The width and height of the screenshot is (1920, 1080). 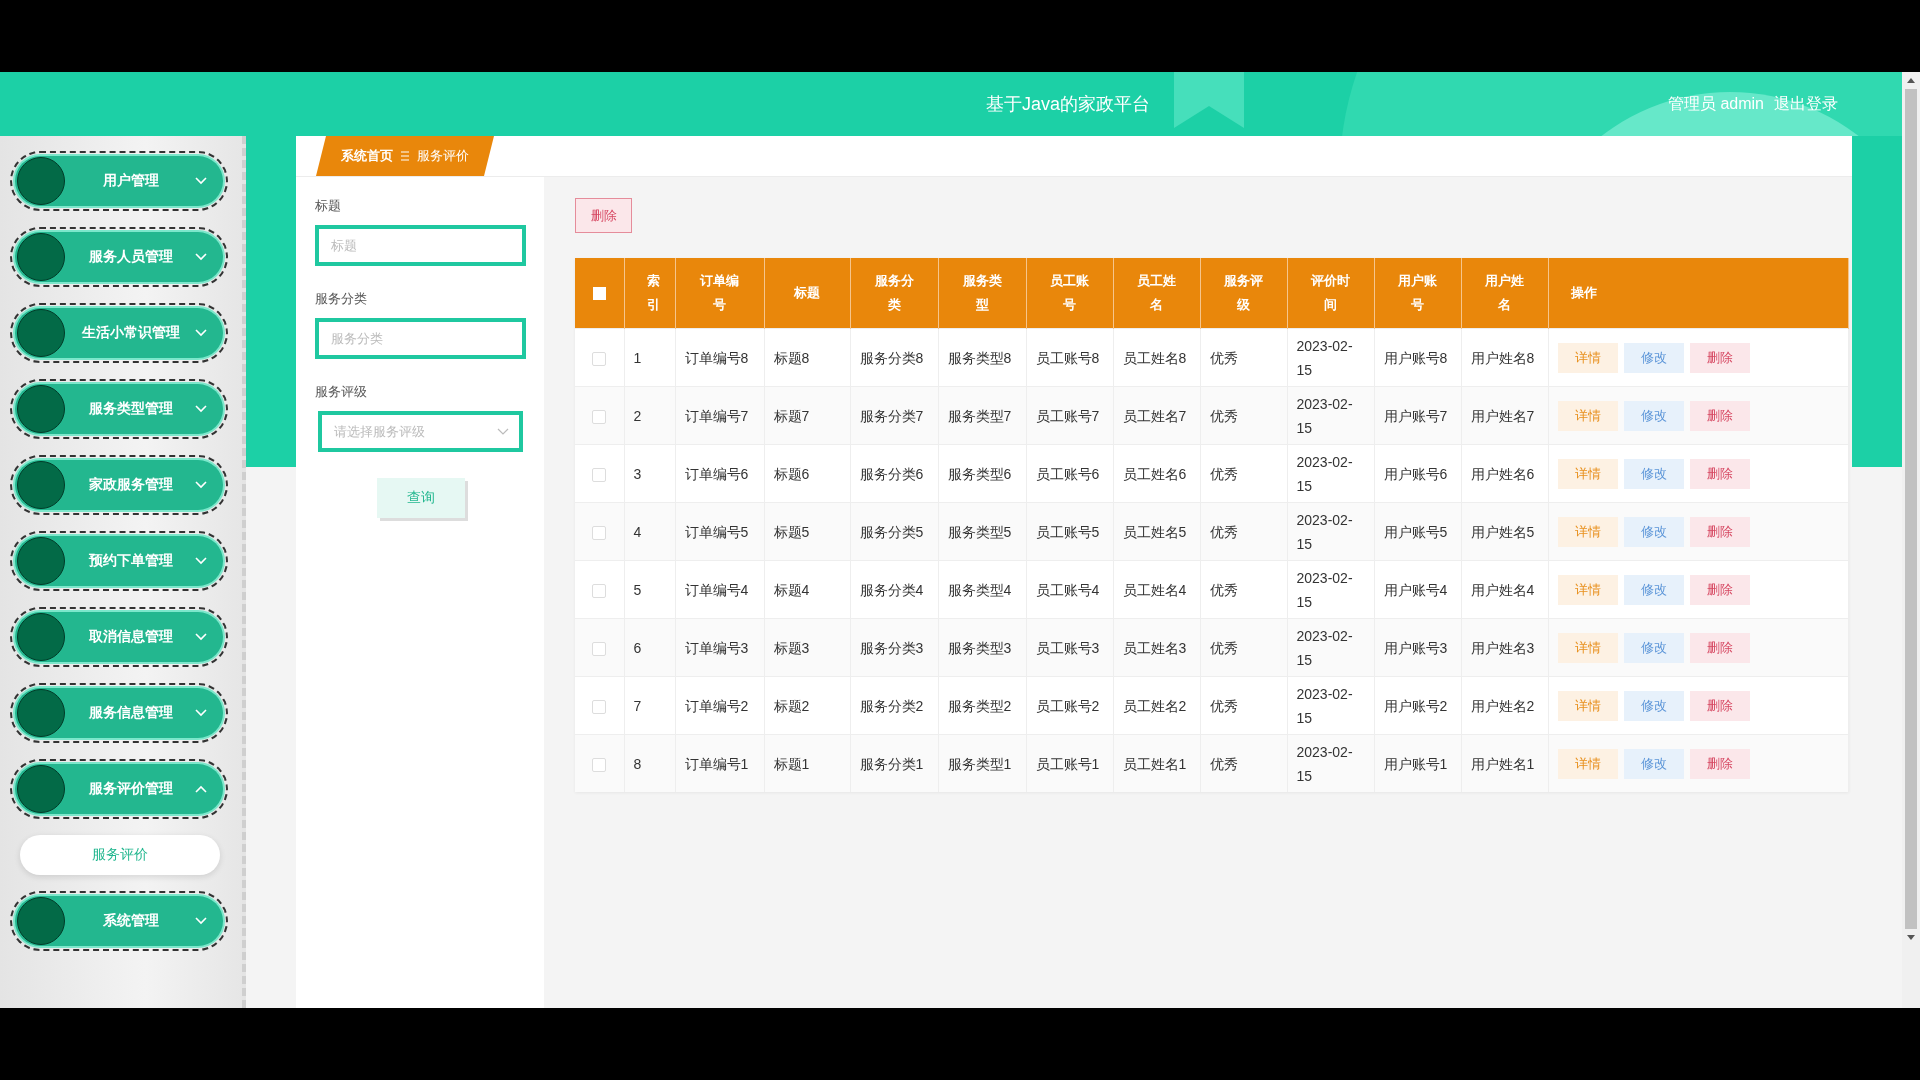 I want to click on column-header: 员工账号, so click(x=1069, y=293).